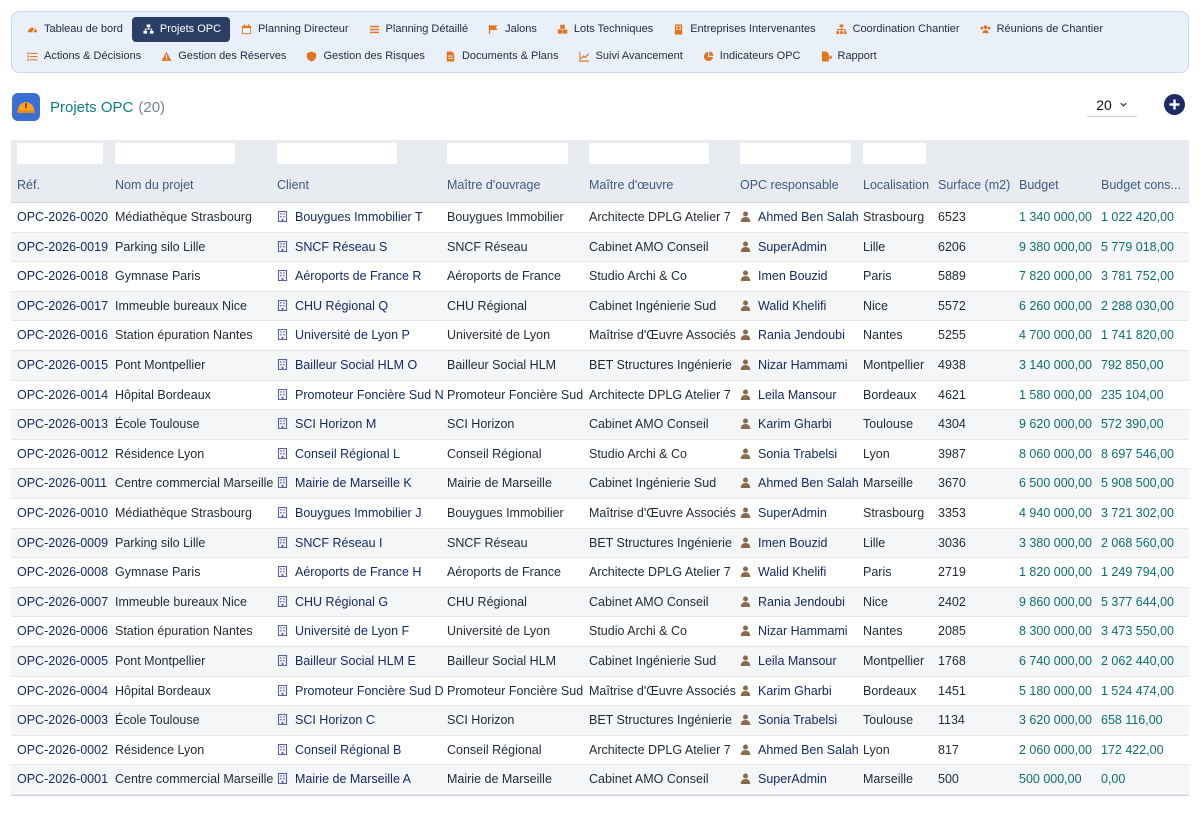 The image size is (1200, 839). I want to click on filter-client-input, so click(337, 153).